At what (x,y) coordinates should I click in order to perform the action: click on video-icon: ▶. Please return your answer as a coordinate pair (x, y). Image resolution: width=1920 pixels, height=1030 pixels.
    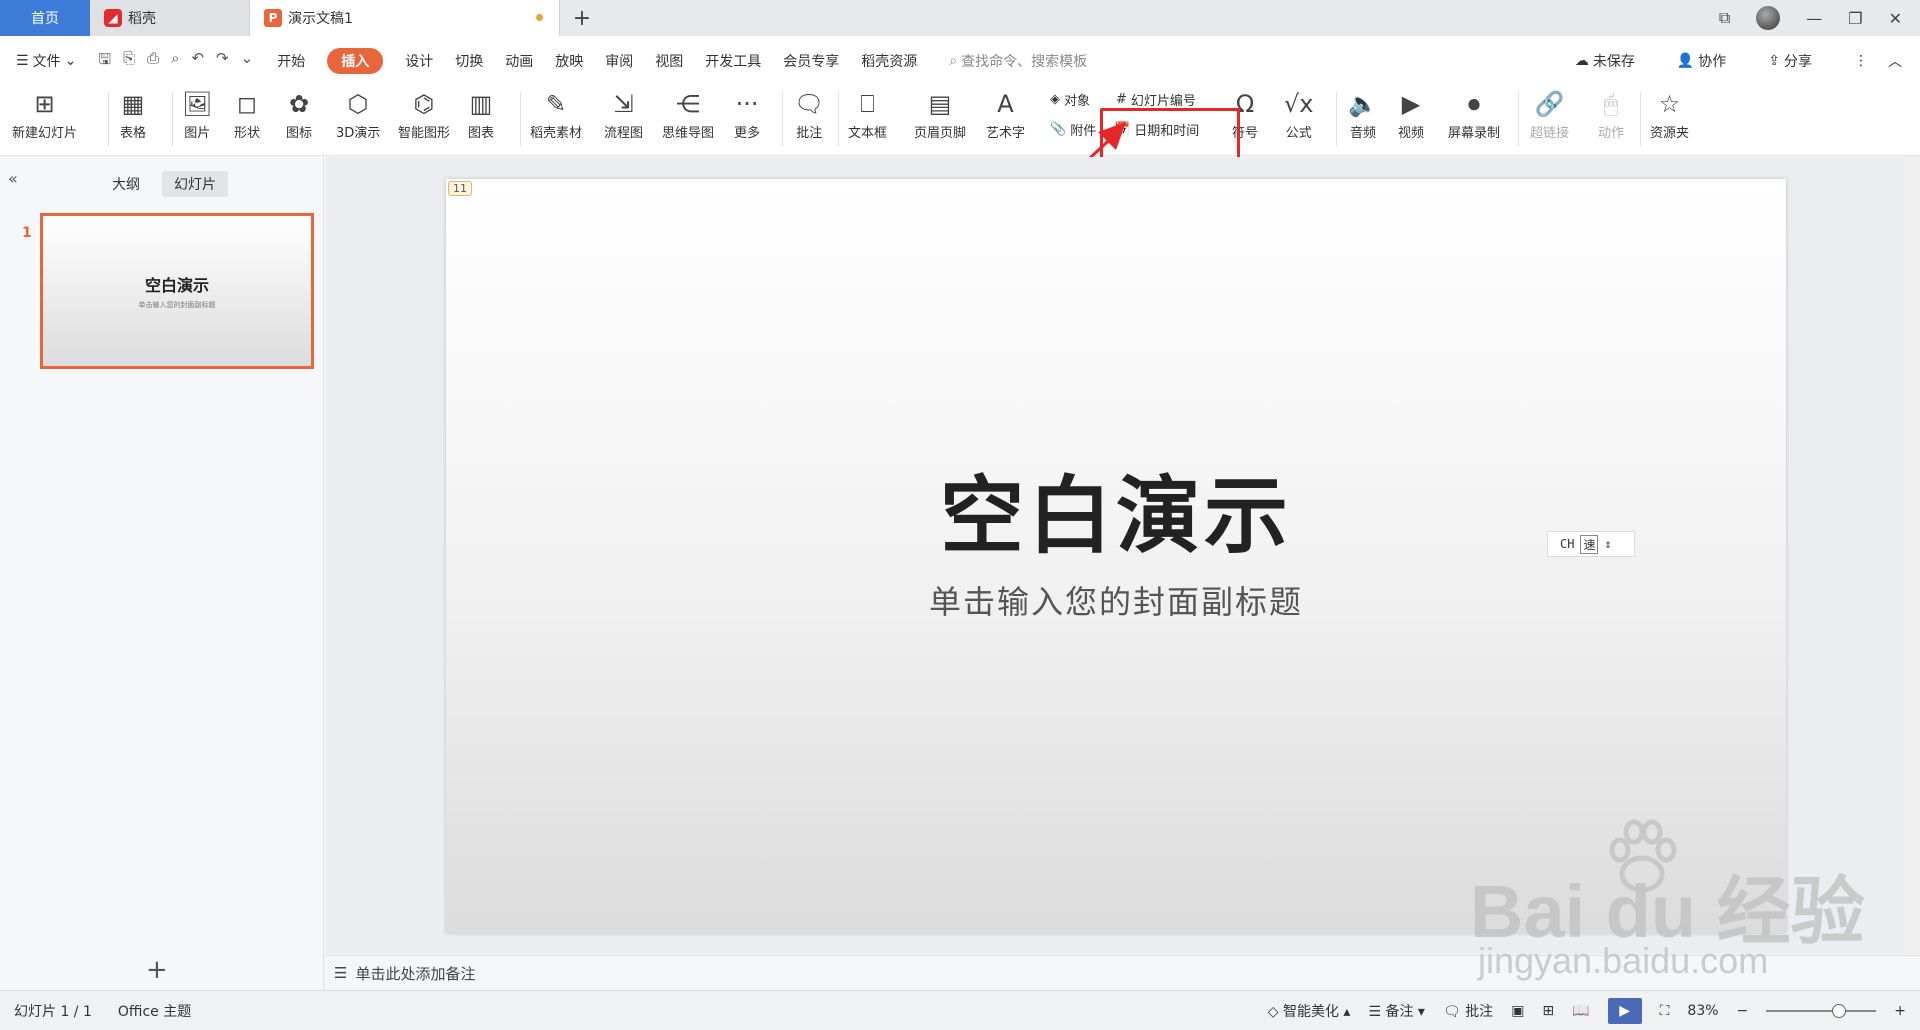
    Looking at the image, I should click on (1411, 104).